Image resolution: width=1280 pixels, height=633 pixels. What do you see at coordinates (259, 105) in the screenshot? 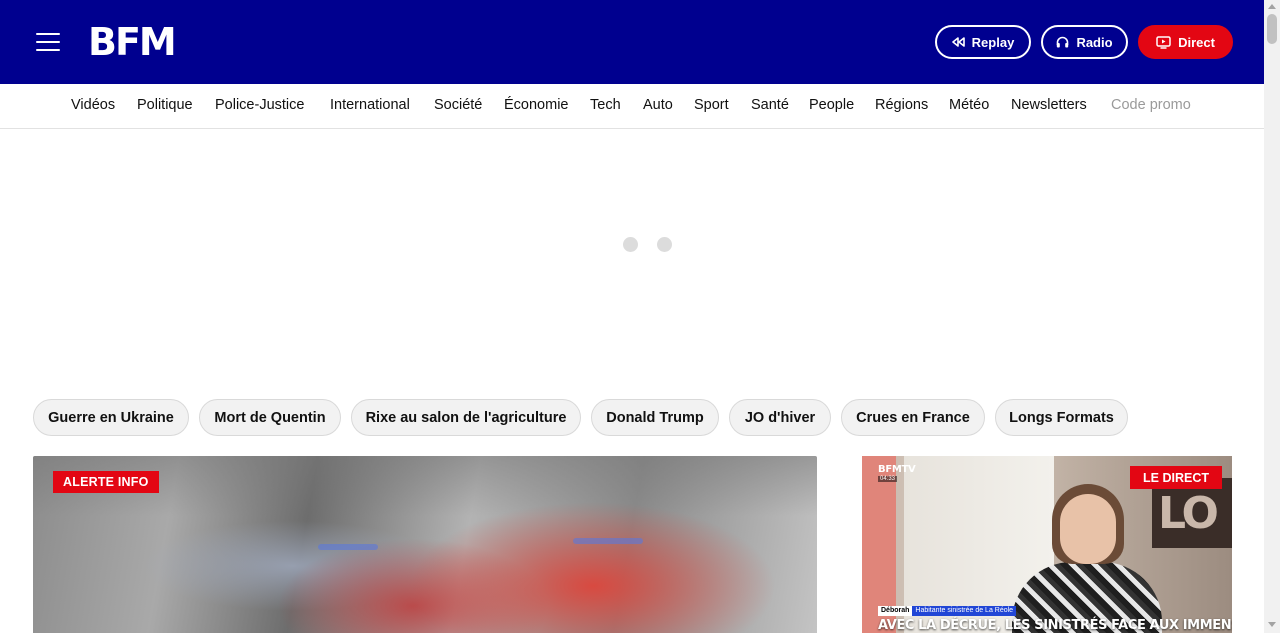
I see `nav-item-police-justice: Police-Justice` at bounding box center [259, 105].